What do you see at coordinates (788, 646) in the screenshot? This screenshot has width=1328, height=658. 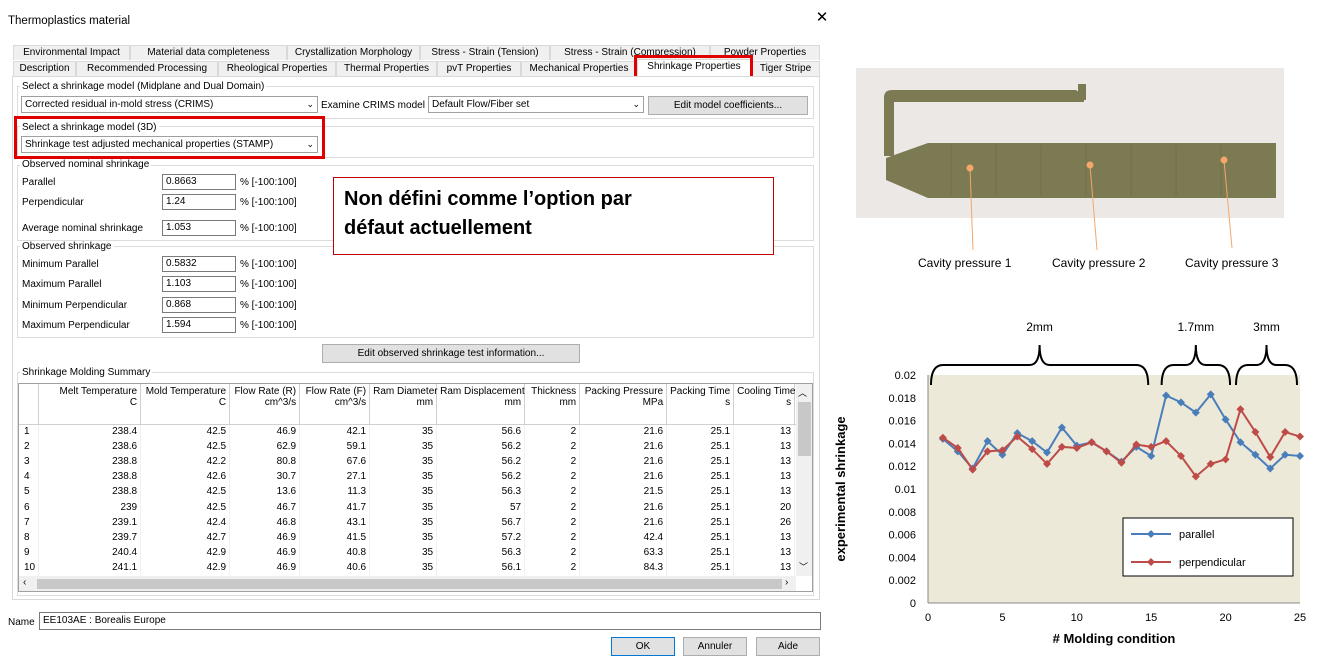 I see `help-button: Aide` at bounding box center [788, 646].